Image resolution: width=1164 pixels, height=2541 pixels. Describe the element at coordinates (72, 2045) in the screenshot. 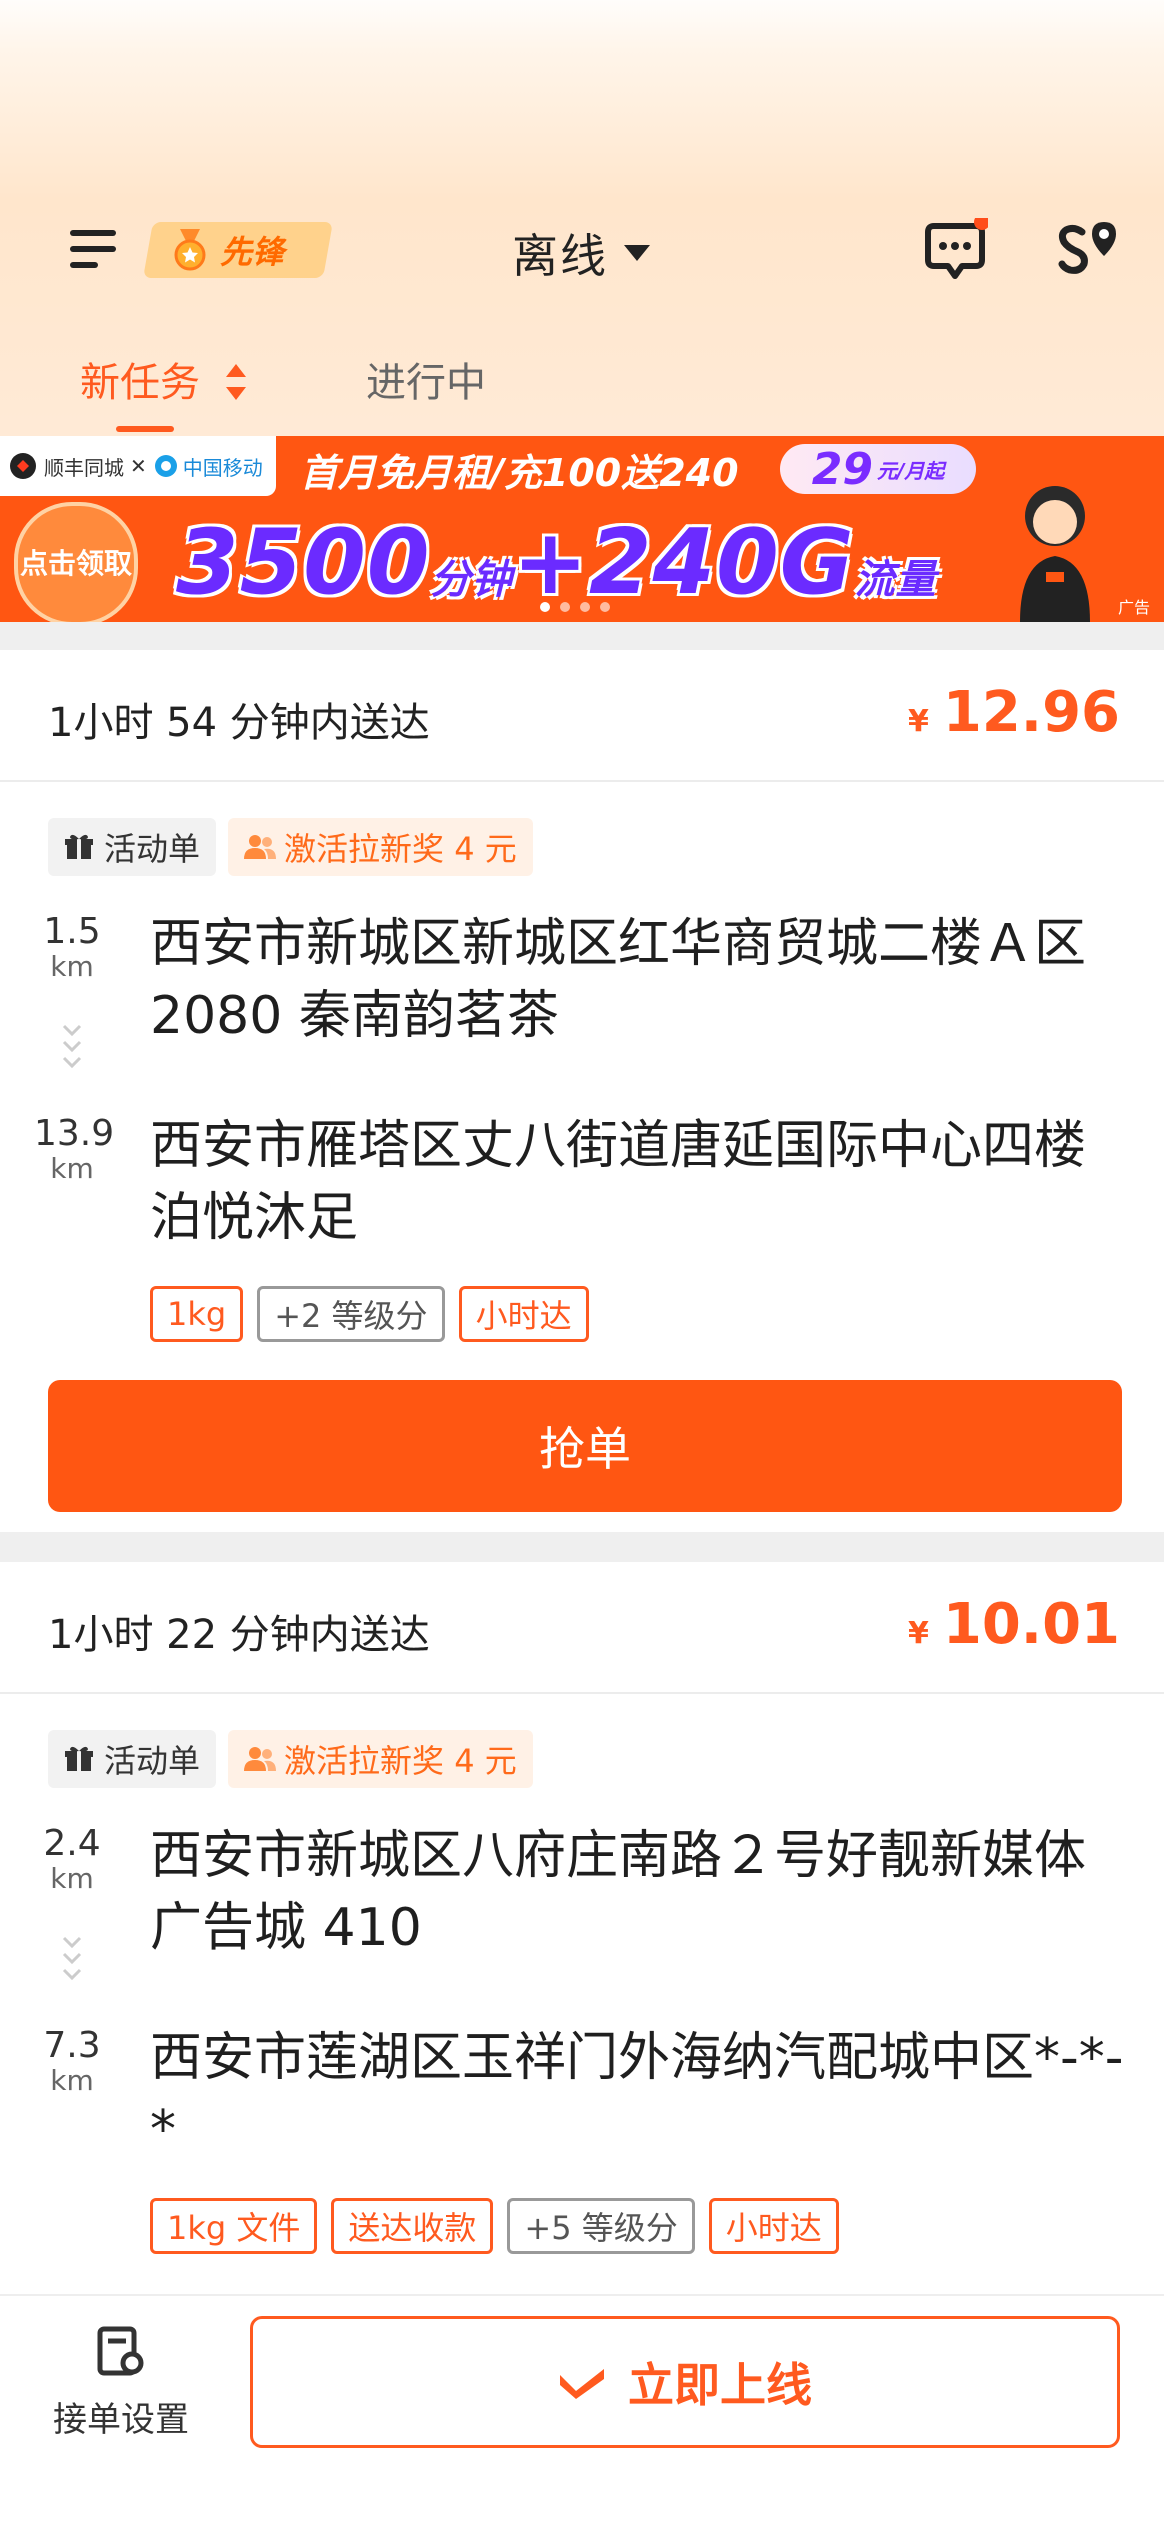

I see `dropoff-distance-value: 7.3` at that location.